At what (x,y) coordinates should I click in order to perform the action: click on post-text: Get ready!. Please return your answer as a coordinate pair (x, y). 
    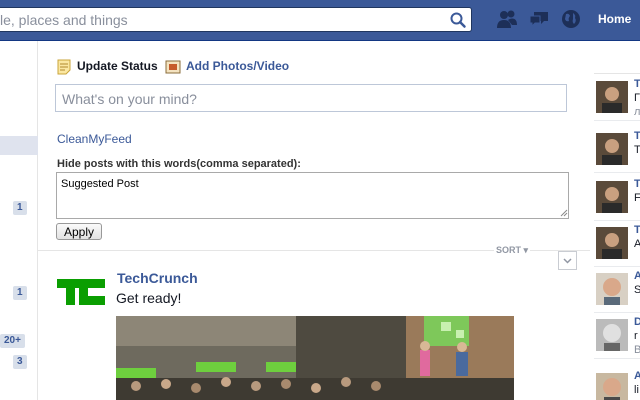
    Looking at the image, I should click on (149, 298).